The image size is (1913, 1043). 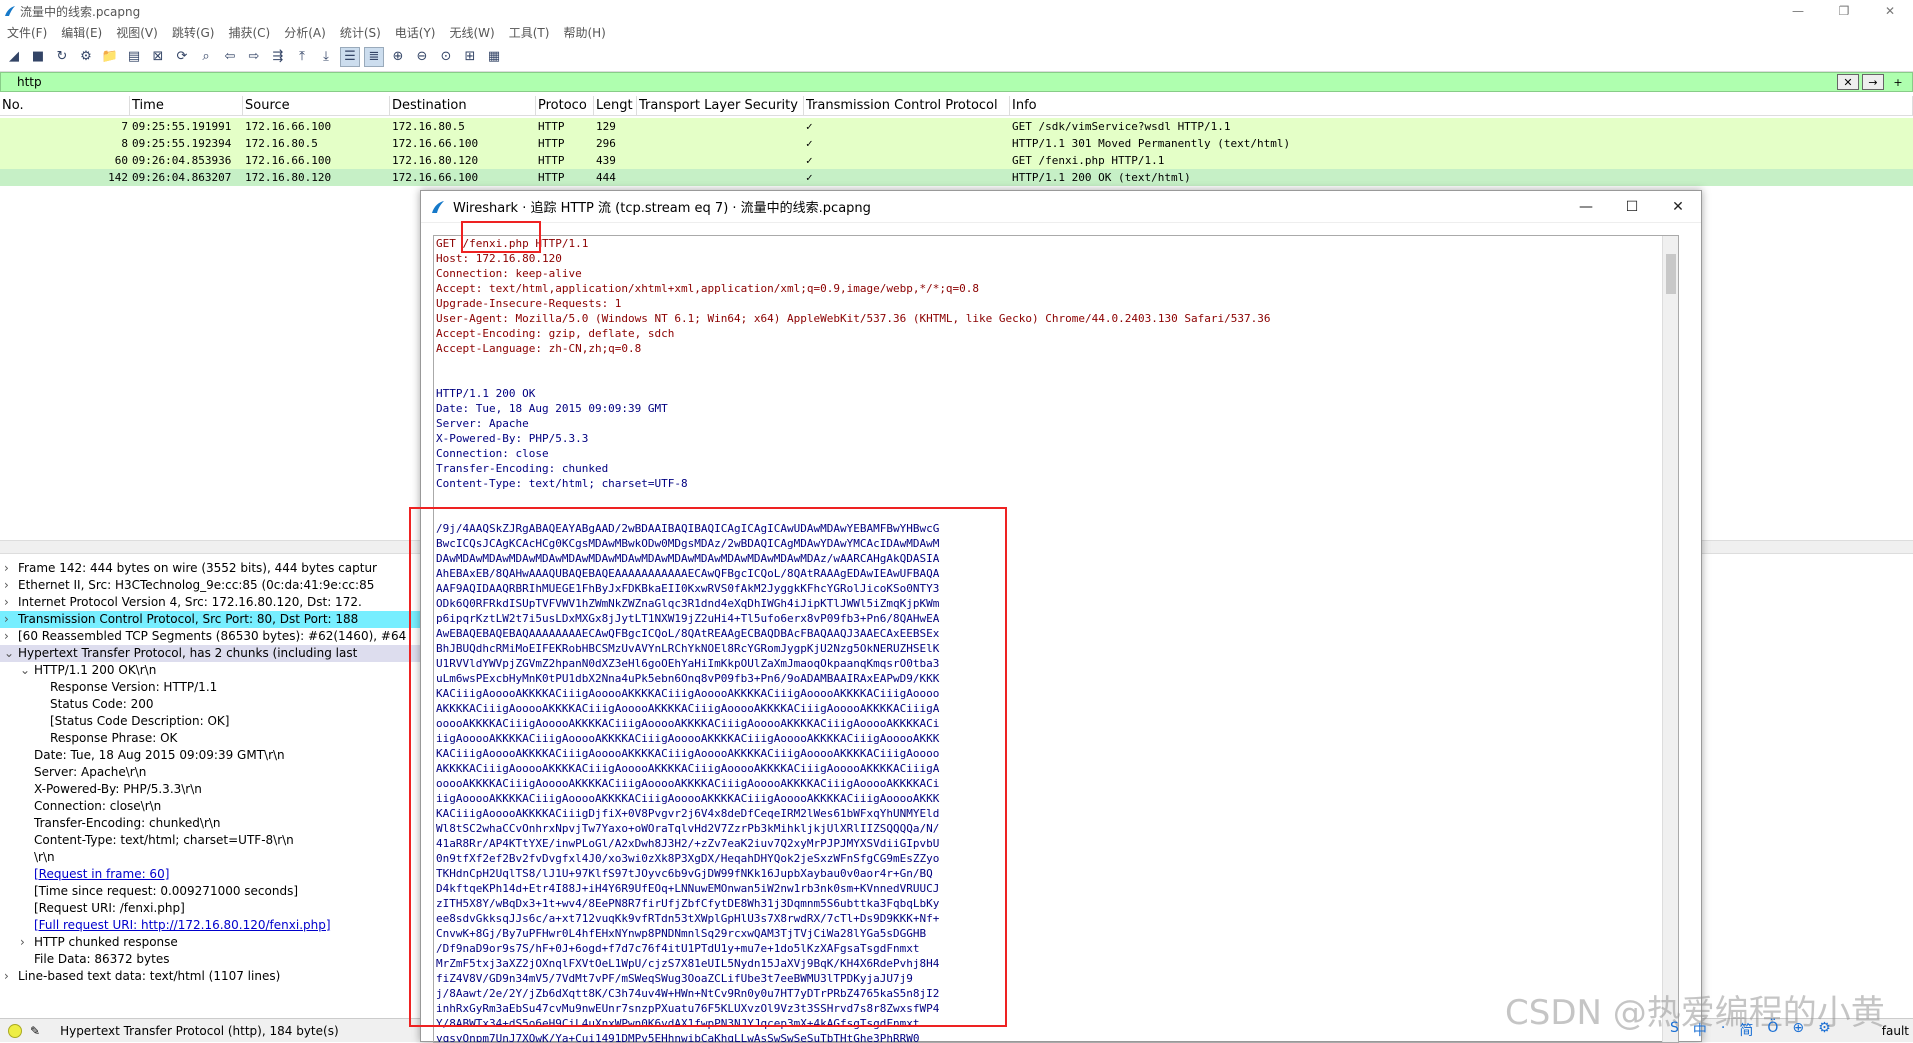 I want to click on col-length: Lengt, so click(x=615, y=105).